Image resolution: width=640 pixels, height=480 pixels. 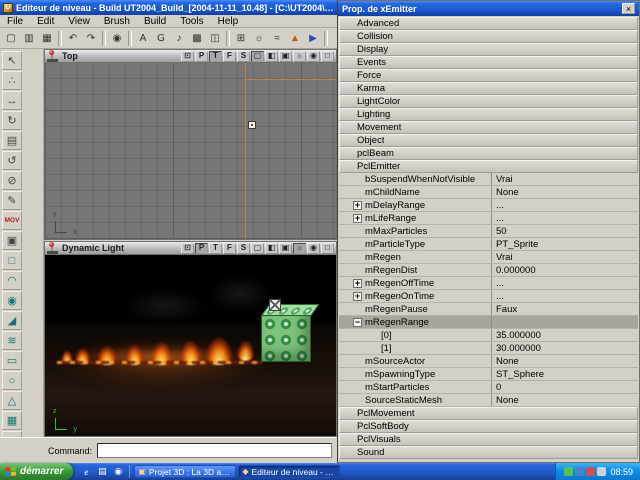 I want to click on property-row: mRegen Vrai, so click(x=488, y=257).